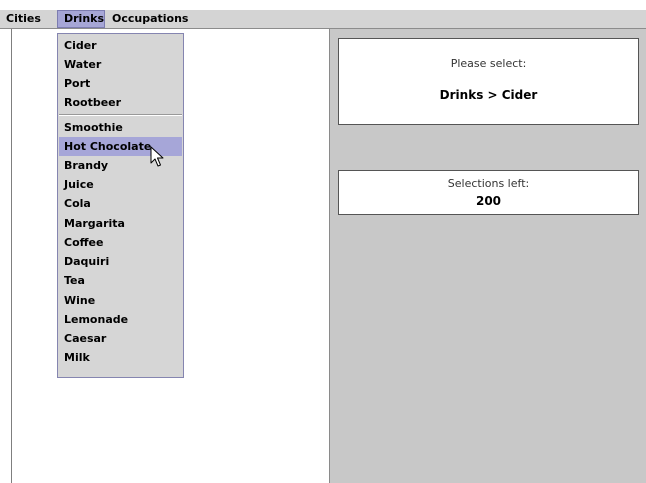 This screenshot has width=646, height=483. Describe the element at coordinates (120, 223) in the screenshot. I see `menu-item-margarita: Margarita` at that location.